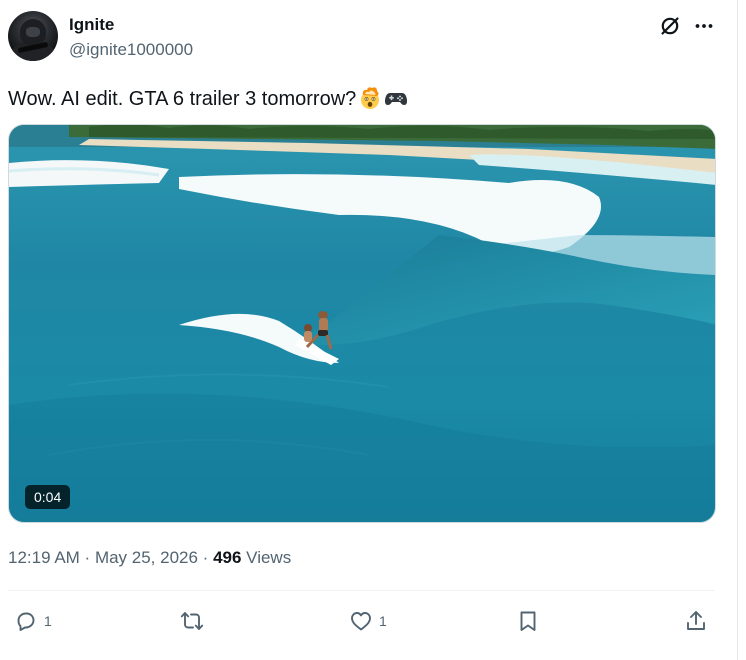  Describe the element at coordinates (227, 557) in the screenshot. I see `views-count: 496` at that location.